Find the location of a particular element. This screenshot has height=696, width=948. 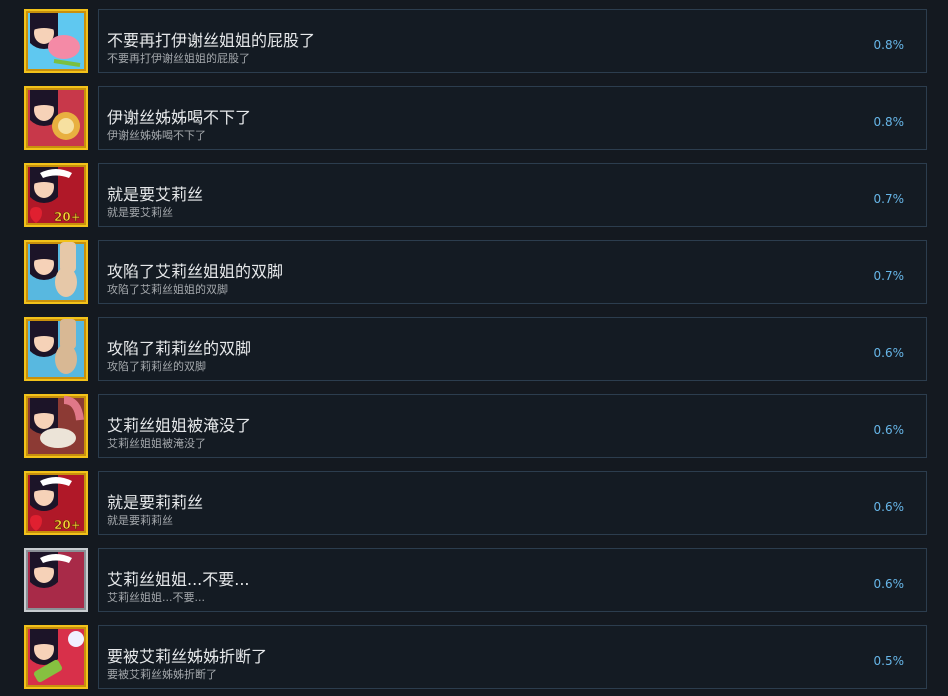

achievement-description: 就是要艾莉丝 is located at coordinates (140, 212).